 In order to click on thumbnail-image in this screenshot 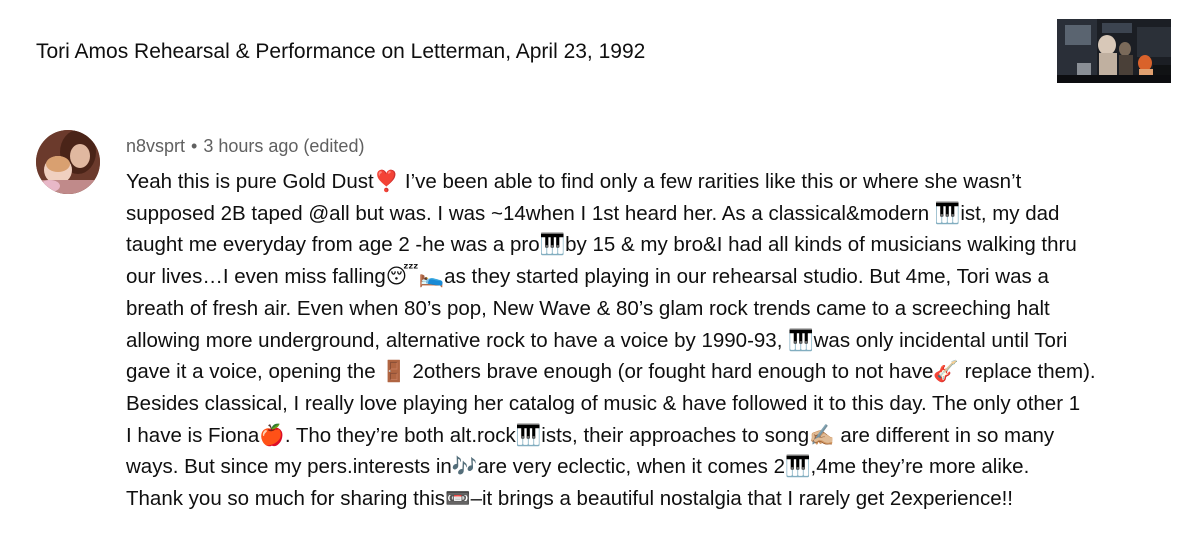, I will do `click(1114, 51)`.